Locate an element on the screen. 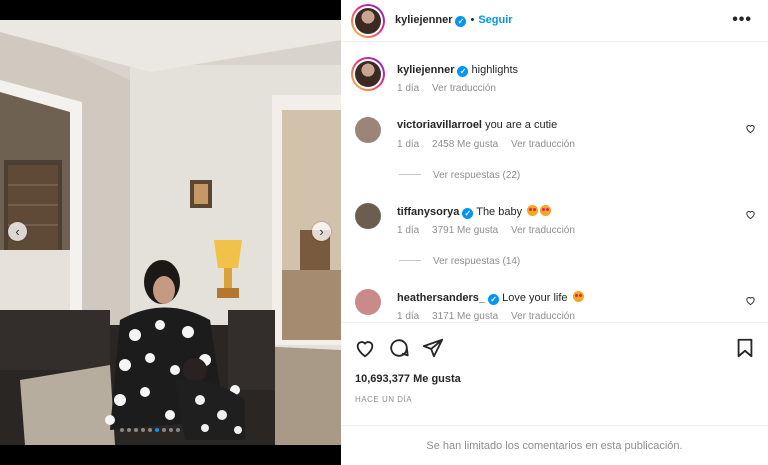  view-replies-button: Ver respuestas (22) is located at coordinates (459, 175).